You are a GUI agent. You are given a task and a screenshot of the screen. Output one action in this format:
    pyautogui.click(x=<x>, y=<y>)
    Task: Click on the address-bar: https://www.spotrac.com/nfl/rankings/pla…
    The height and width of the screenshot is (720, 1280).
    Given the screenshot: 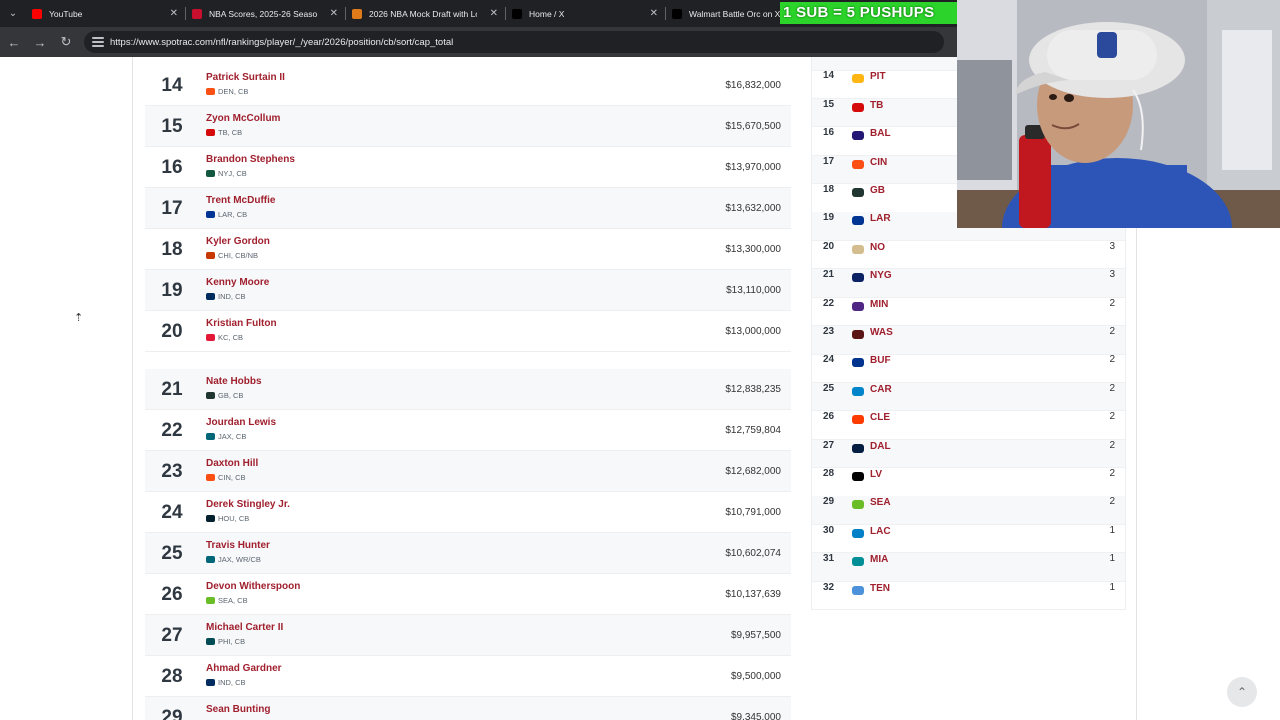 What is the action you would take?
    pyautogui.click(x=514, y=42)
    